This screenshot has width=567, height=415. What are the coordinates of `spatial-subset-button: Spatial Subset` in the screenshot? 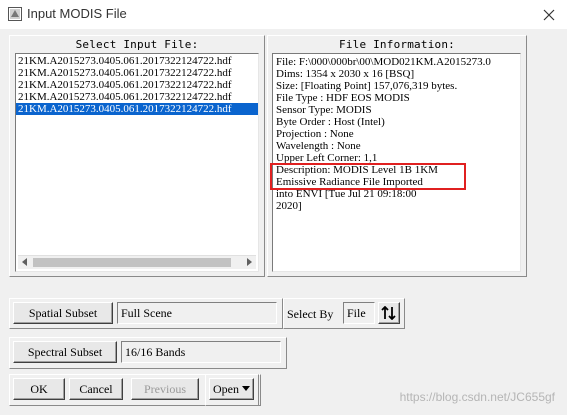 It's located at (63, 313).